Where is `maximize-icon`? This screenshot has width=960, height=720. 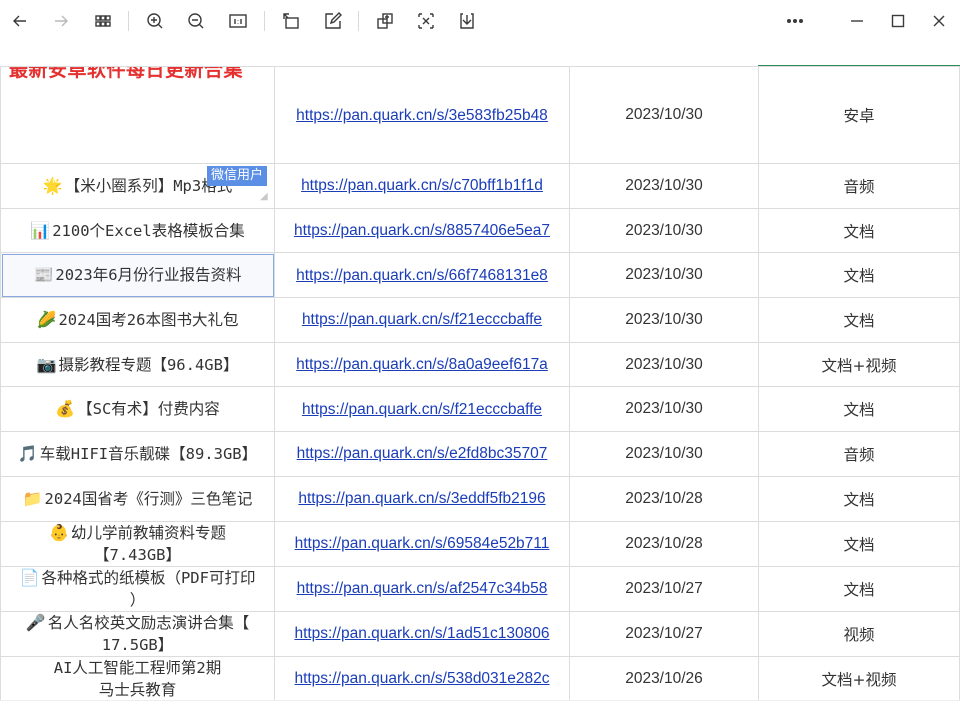
maximize-icon is located at coordinates (898, 21).